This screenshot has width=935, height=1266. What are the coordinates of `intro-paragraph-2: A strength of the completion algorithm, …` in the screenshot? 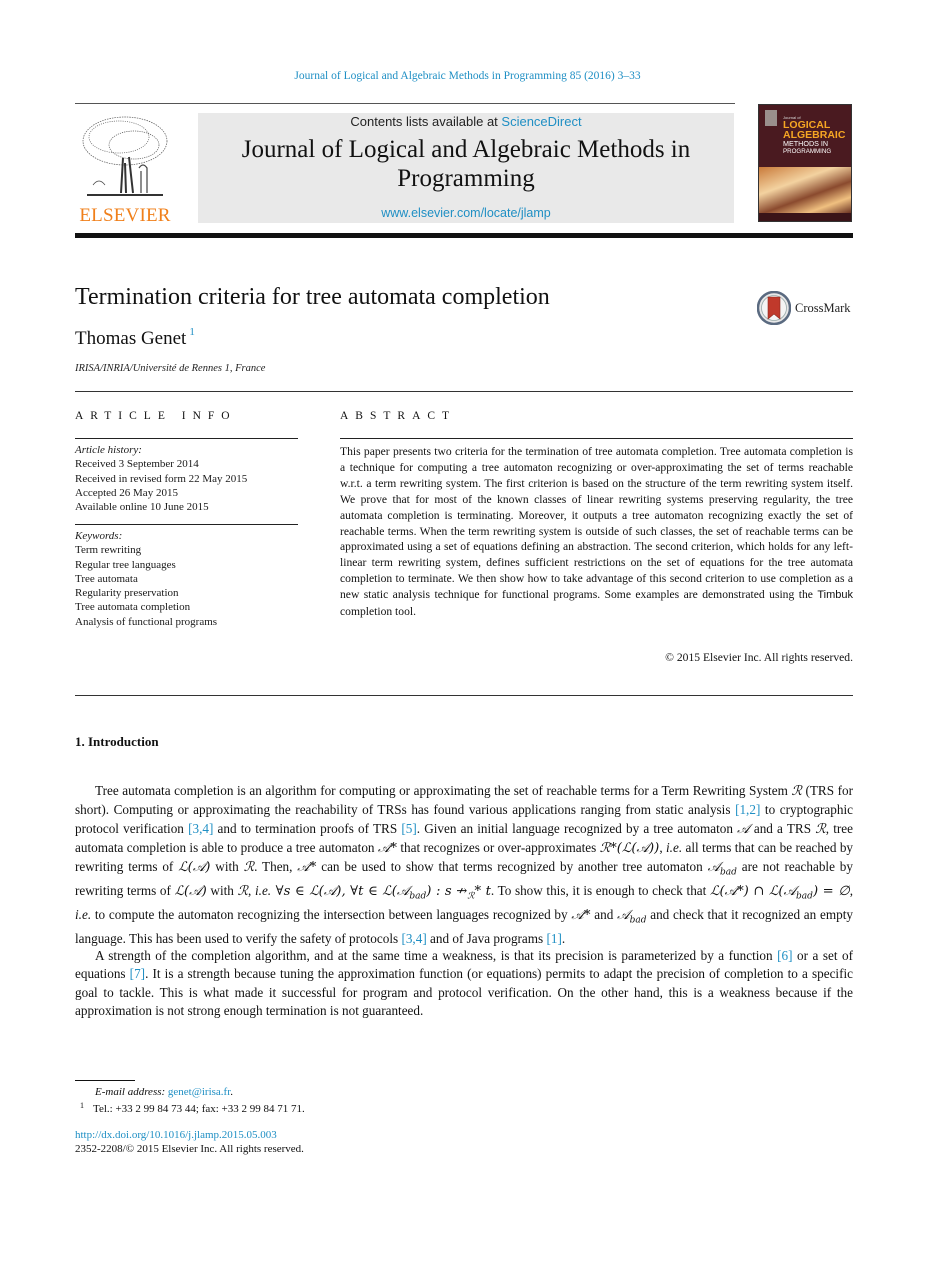 It's located at (464, 983).